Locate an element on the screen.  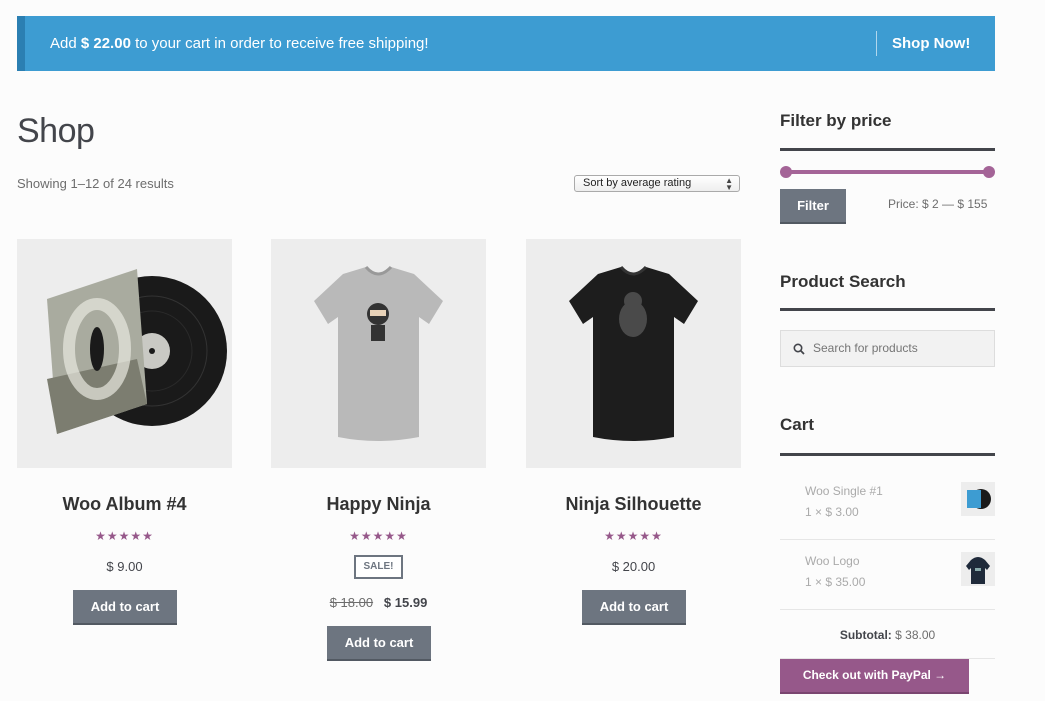
filter-button: Filter is located at coordinates (813, 206).